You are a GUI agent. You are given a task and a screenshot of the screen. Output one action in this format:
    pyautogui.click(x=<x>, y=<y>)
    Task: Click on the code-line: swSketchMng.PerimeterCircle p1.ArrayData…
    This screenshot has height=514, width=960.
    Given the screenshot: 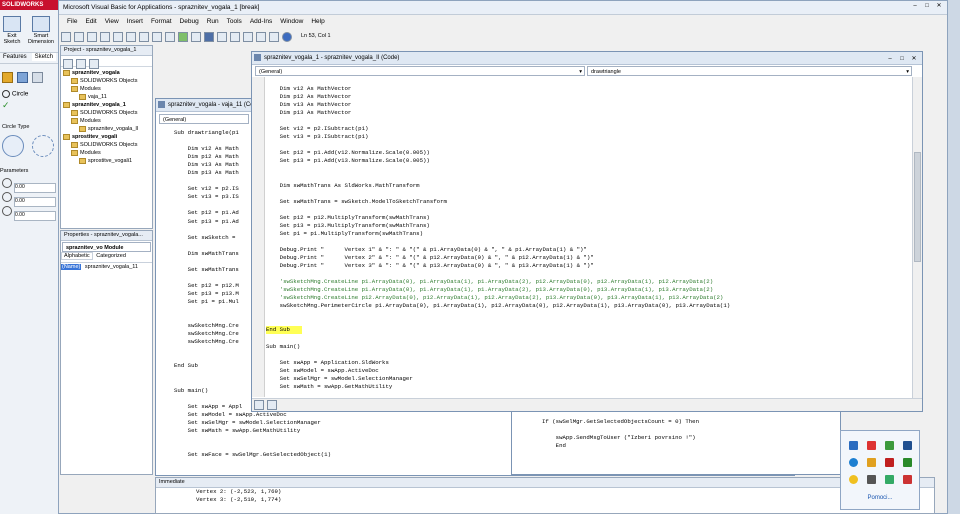 What is the action you would take?
    pyautogui.click(x=586, y=306)
    